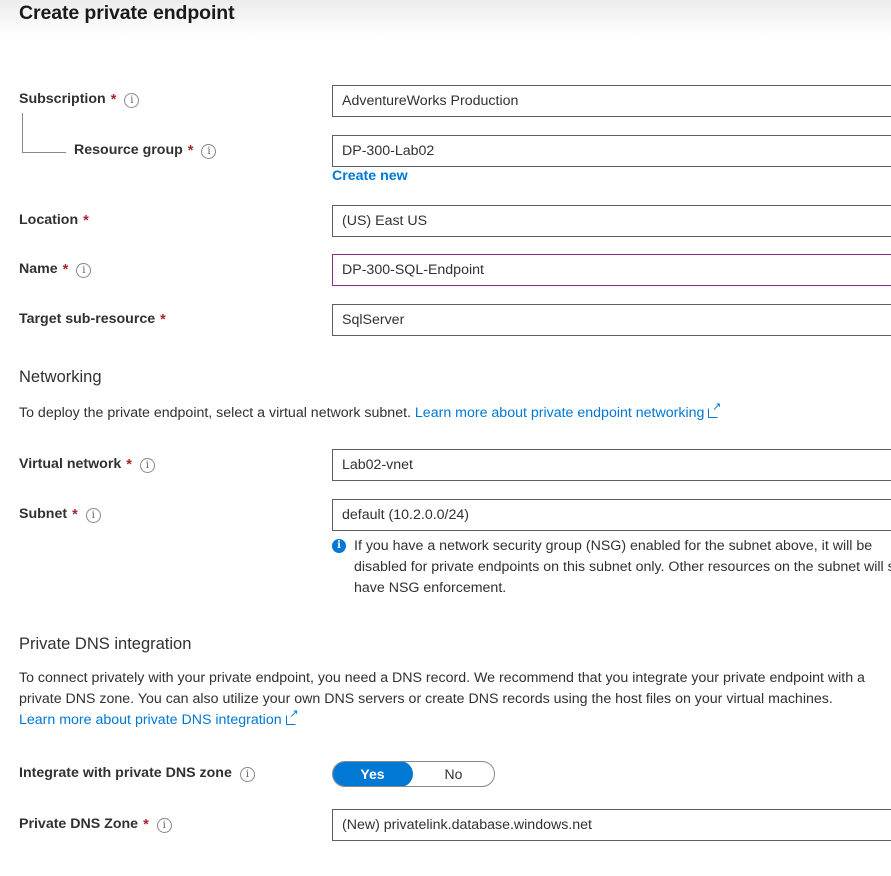  I want to click on private-dns-heading: Private DNS integration, so click(105, 644).